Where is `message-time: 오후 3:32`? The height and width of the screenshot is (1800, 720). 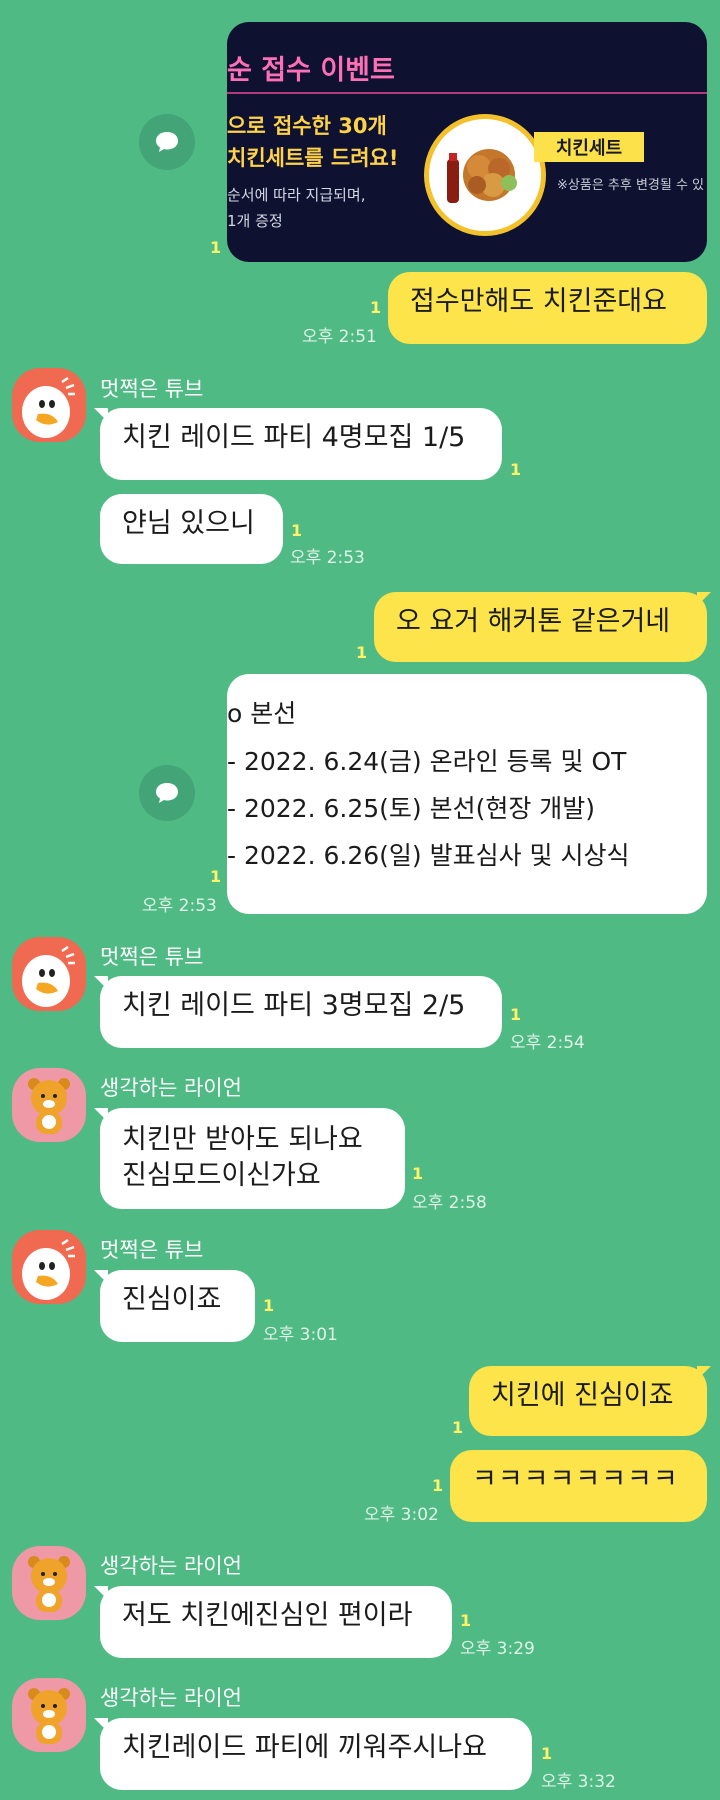 message-time: 오후 3:32 is located at coordinates (578, 1782).